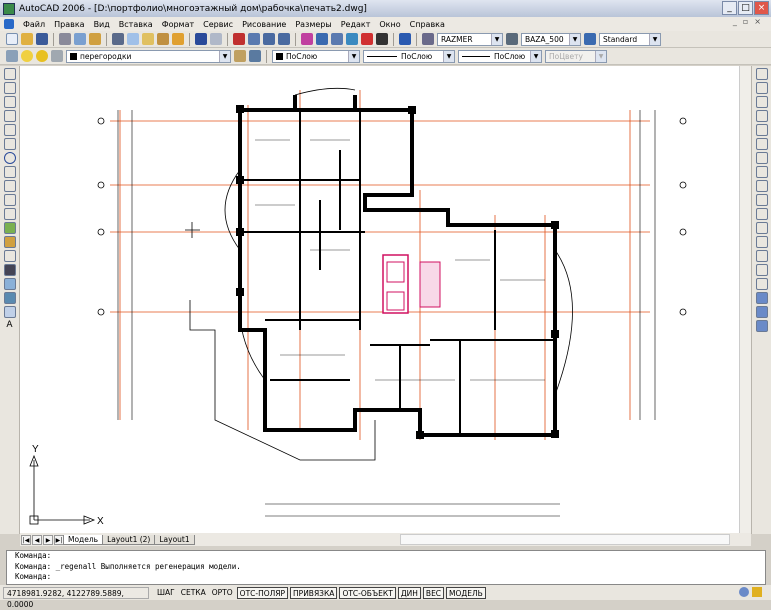 This screenshot has height=610, width=771. I want to click on offset-icon, so click(761, 116).